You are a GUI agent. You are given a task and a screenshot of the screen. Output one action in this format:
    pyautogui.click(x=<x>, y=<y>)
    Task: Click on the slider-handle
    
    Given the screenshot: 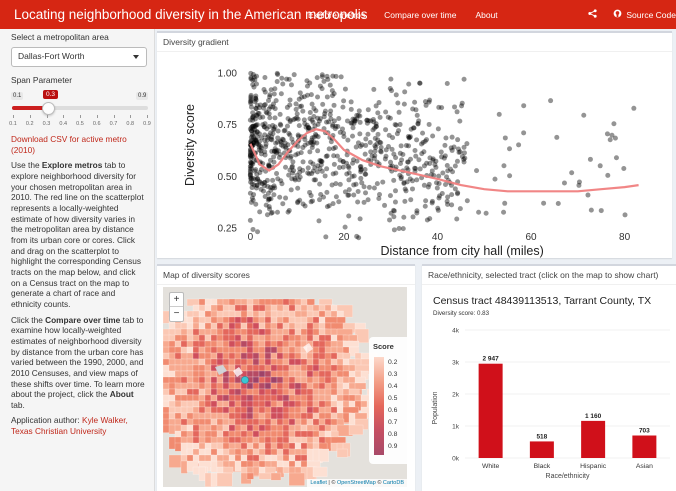 What is the action you would take?
    pyautogui.click(x=48, y=109)
    